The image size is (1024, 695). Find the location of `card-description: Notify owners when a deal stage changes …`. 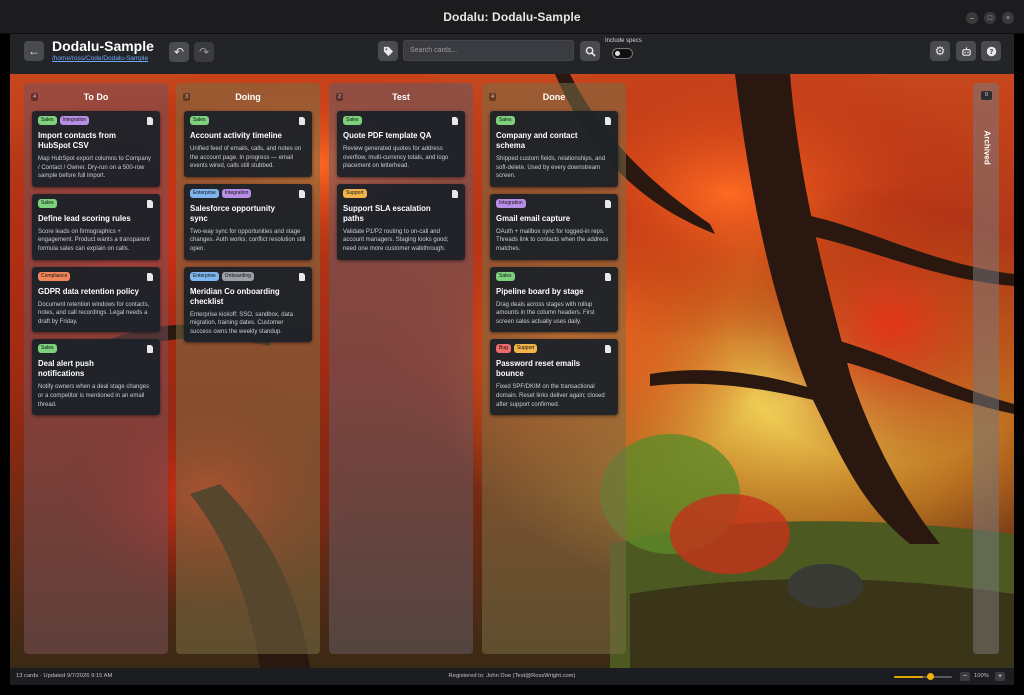

card-description: Notify owners when a deal stage changes … is located at coordinates (94, 396).